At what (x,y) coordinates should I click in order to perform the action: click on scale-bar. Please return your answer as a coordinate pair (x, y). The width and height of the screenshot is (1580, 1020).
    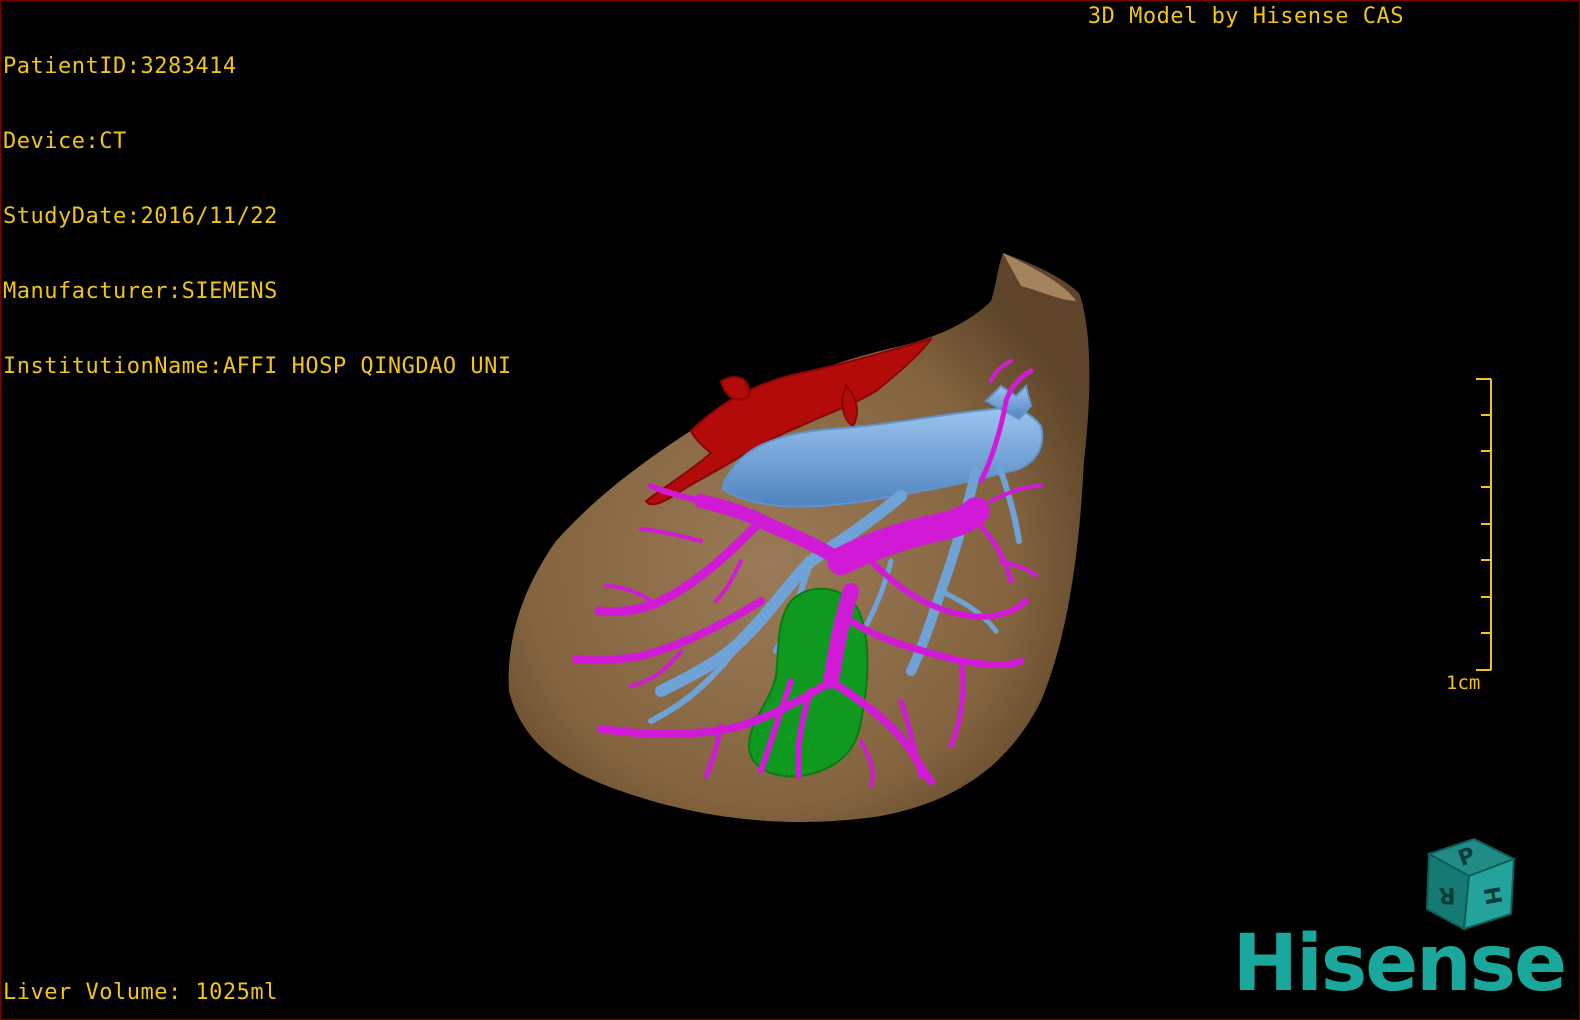
    Looking at the image, I should click on (1484, 524).